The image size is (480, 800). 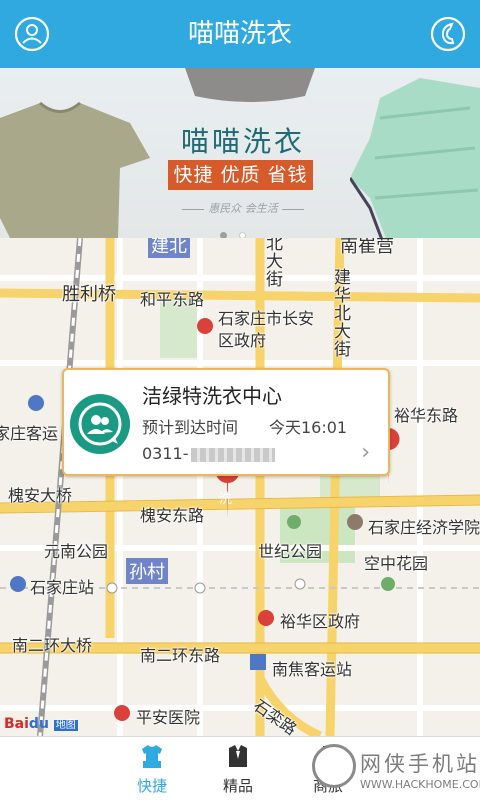 I want to click on baidu-logo-text: Bai, so click(x=16, y=724).